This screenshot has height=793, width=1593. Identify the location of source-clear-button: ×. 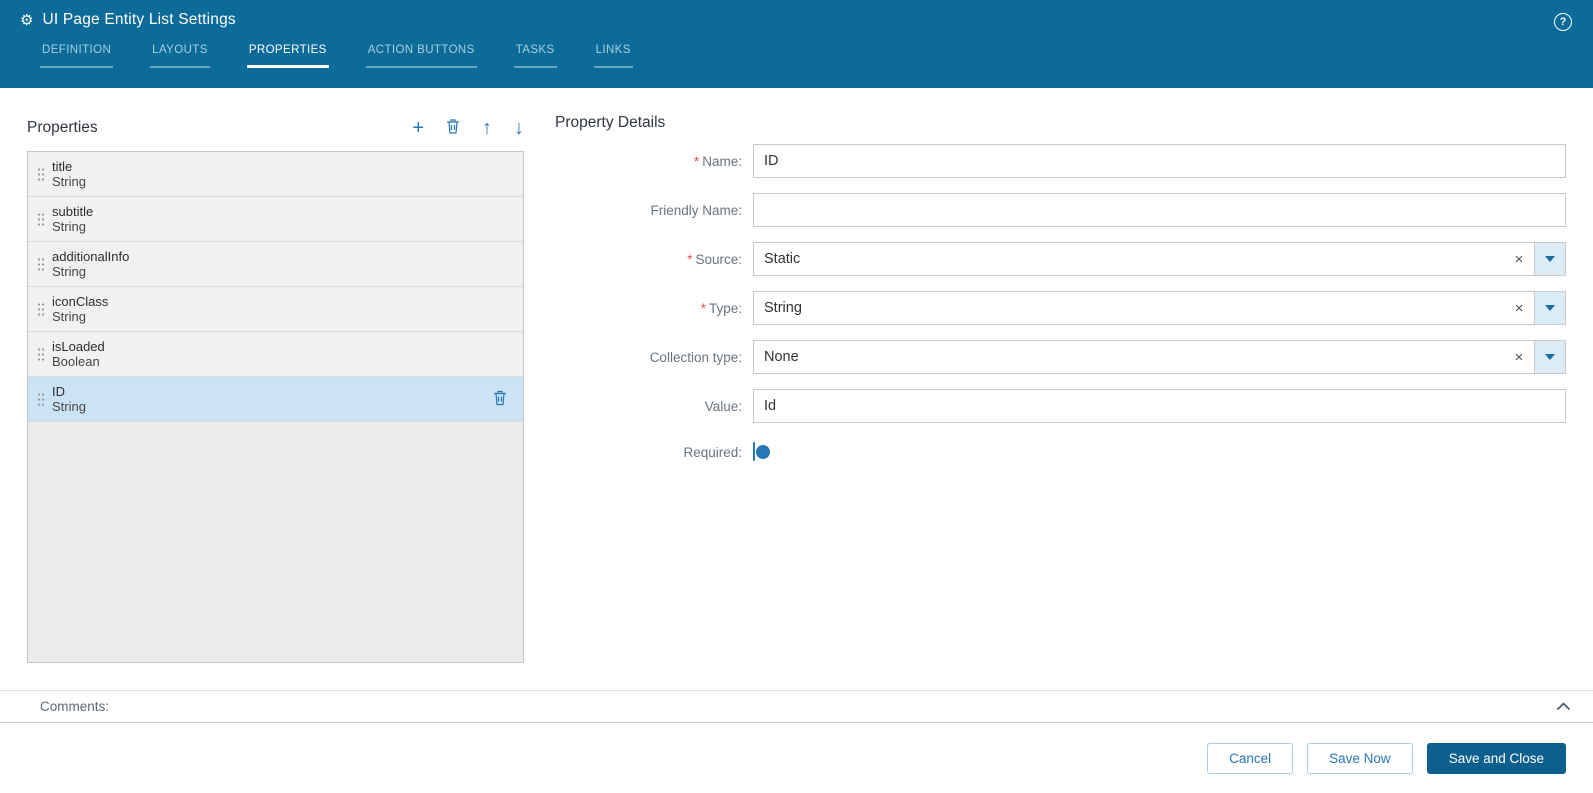
(1519, 259).